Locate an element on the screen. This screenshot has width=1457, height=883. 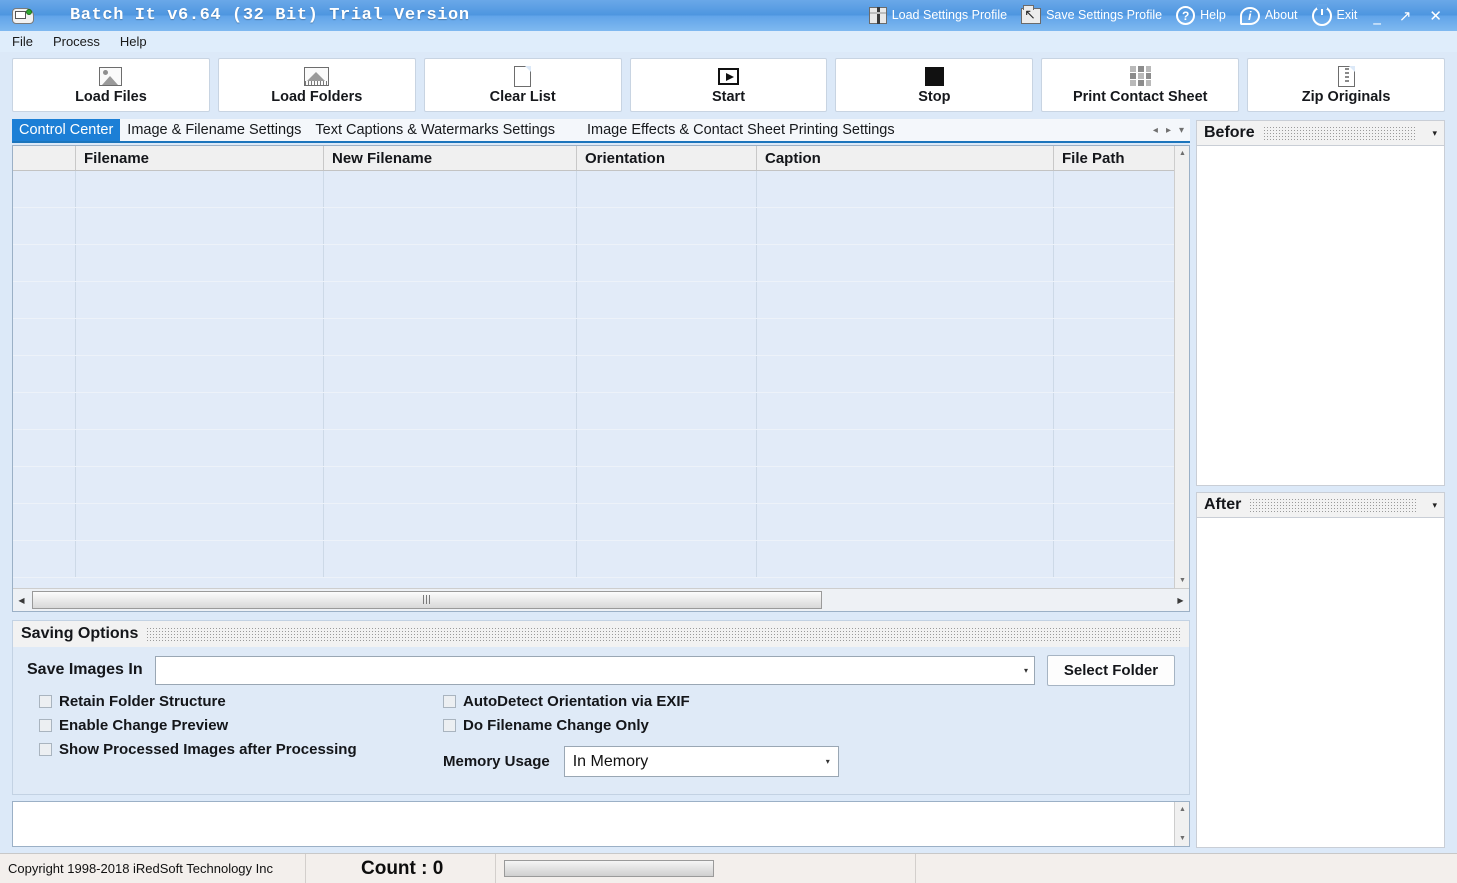
grid-header-filename: Filename is located at coordinates (200, 158).